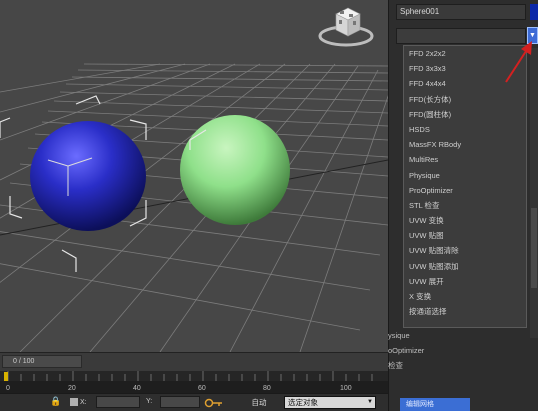 Image resolution: width=538 pixels, height=411 pixels. I want to click on x-coord-field, so click(118, 402).